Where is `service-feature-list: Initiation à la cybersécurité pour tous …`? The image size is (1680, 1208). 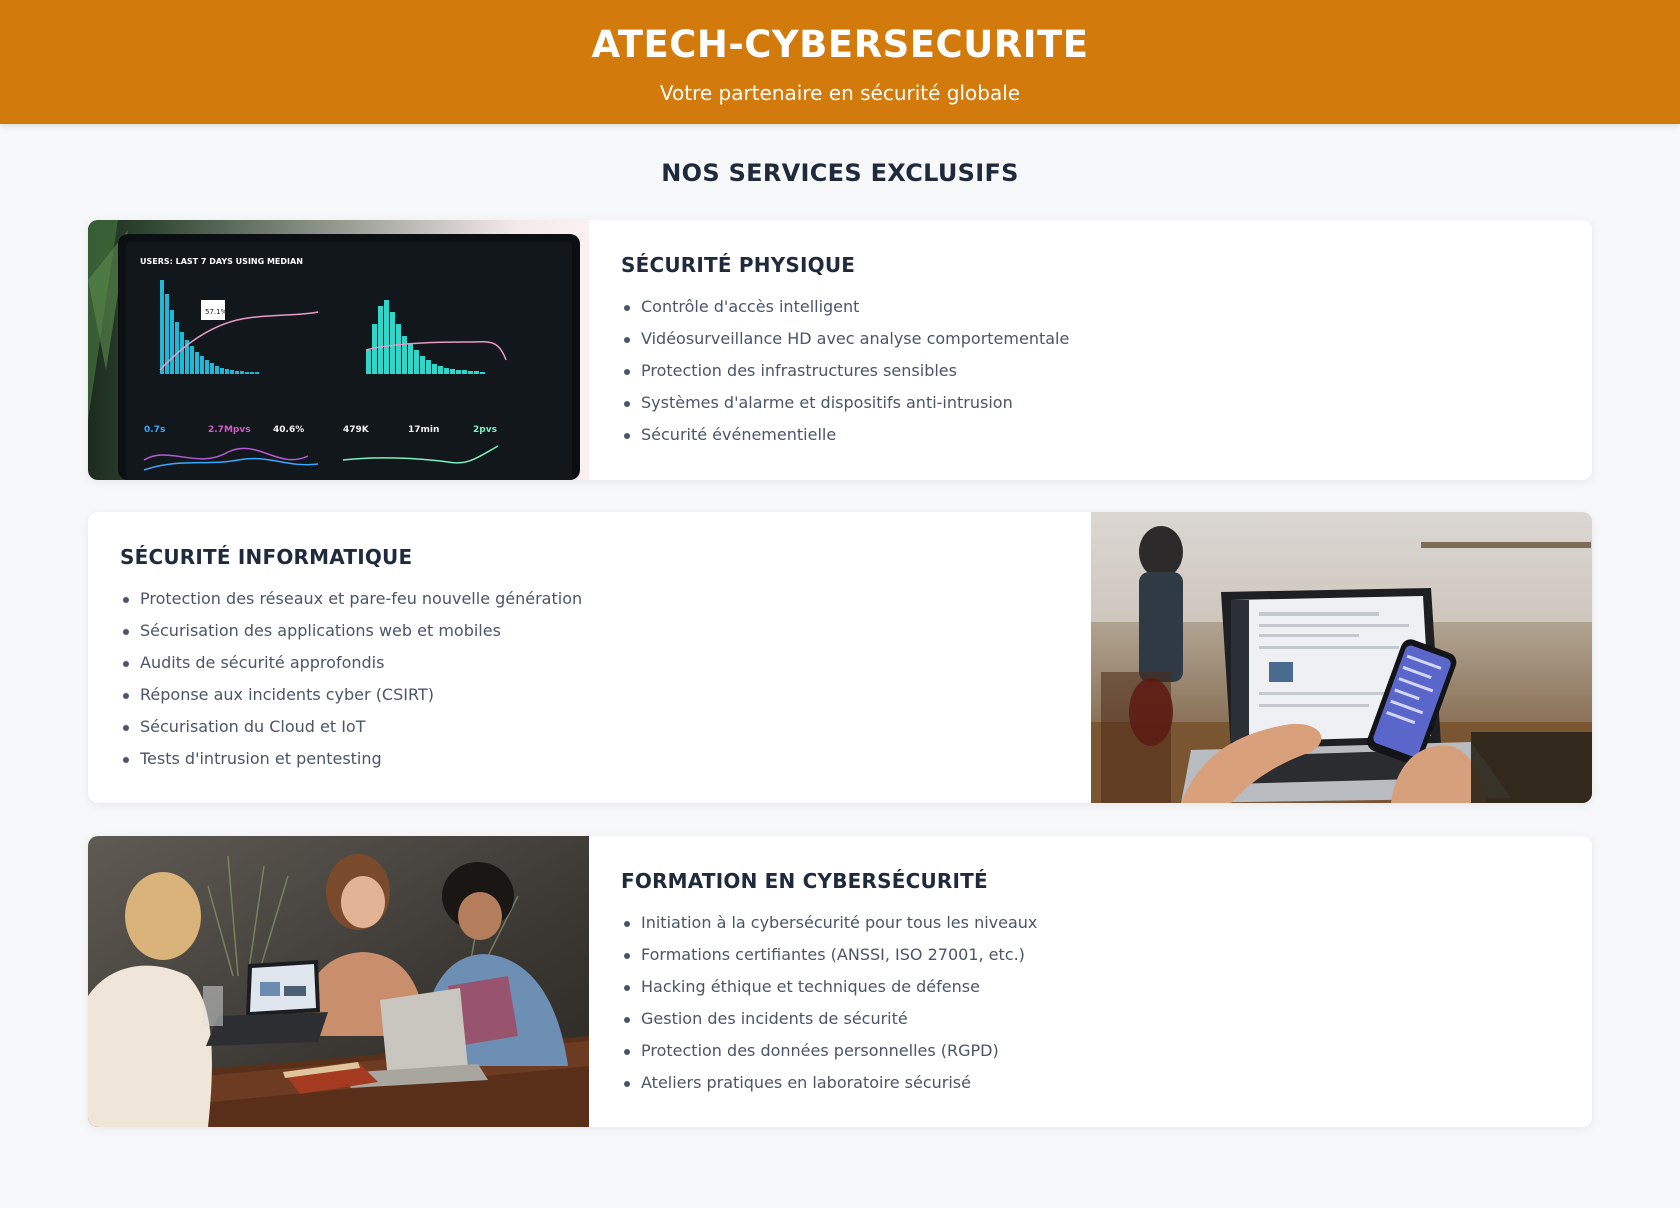
service-feature-list: Initiation à la cybersécurité pour tous … is located at coordinates (1090, 1003).